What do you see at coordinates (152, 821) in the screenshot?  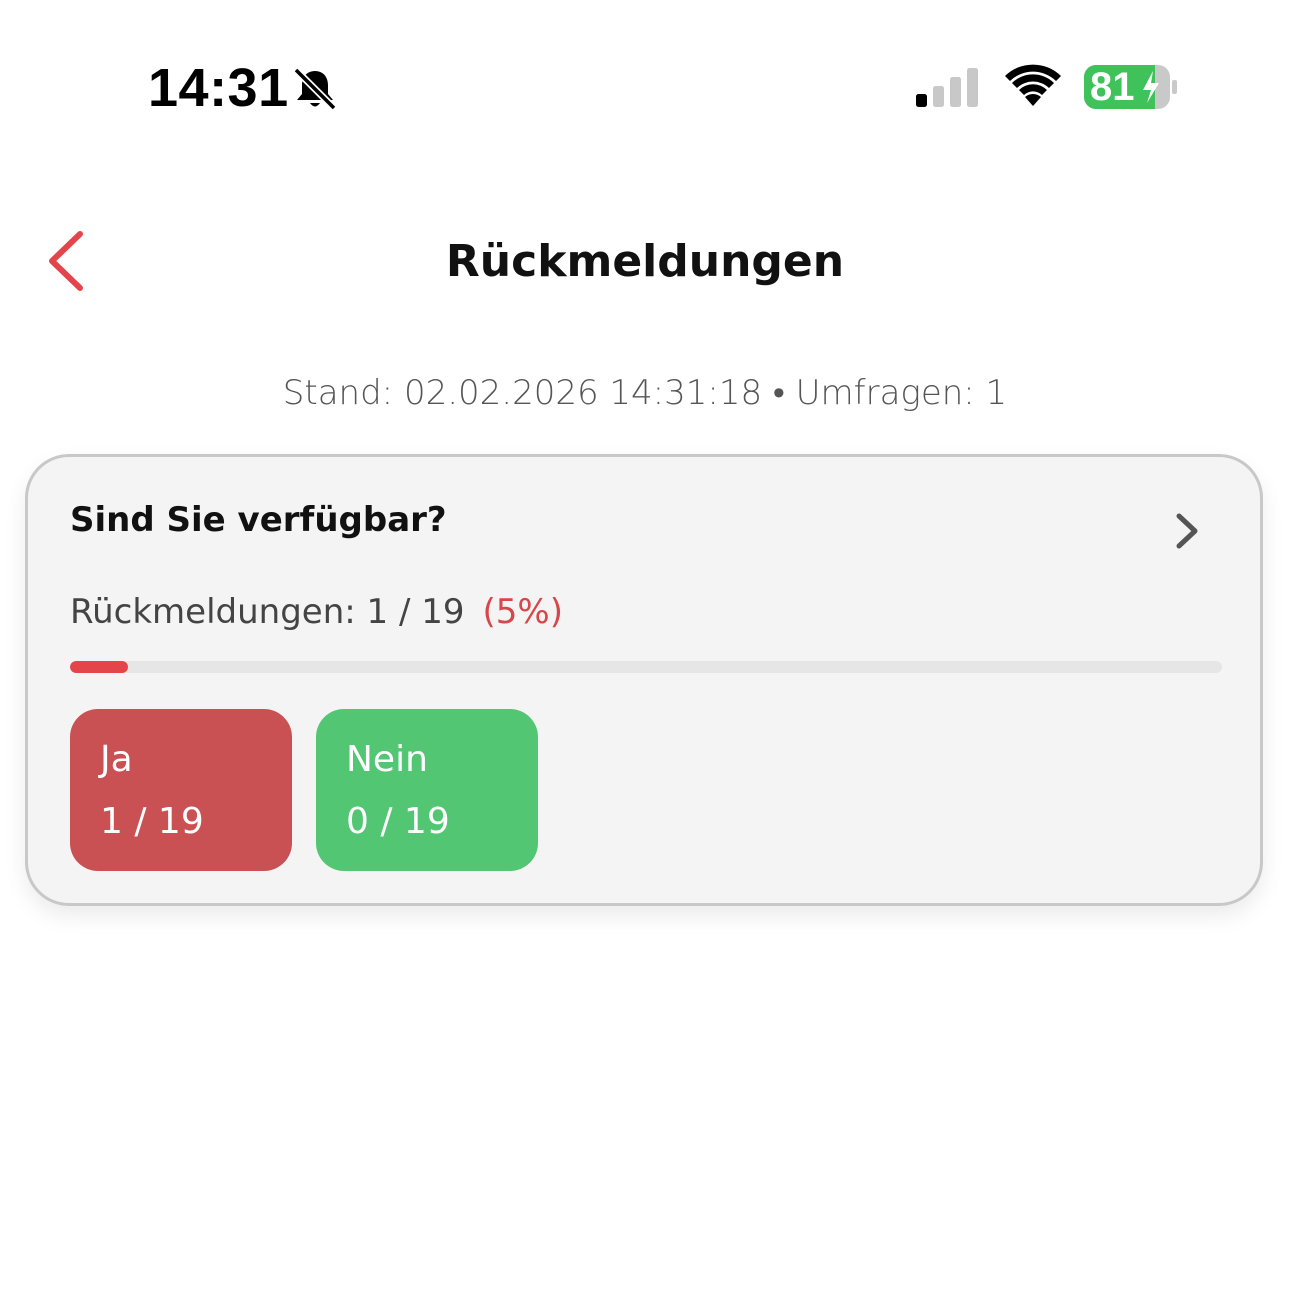 I see `option-count: 1 / 19` at bounding box center [152, 821].